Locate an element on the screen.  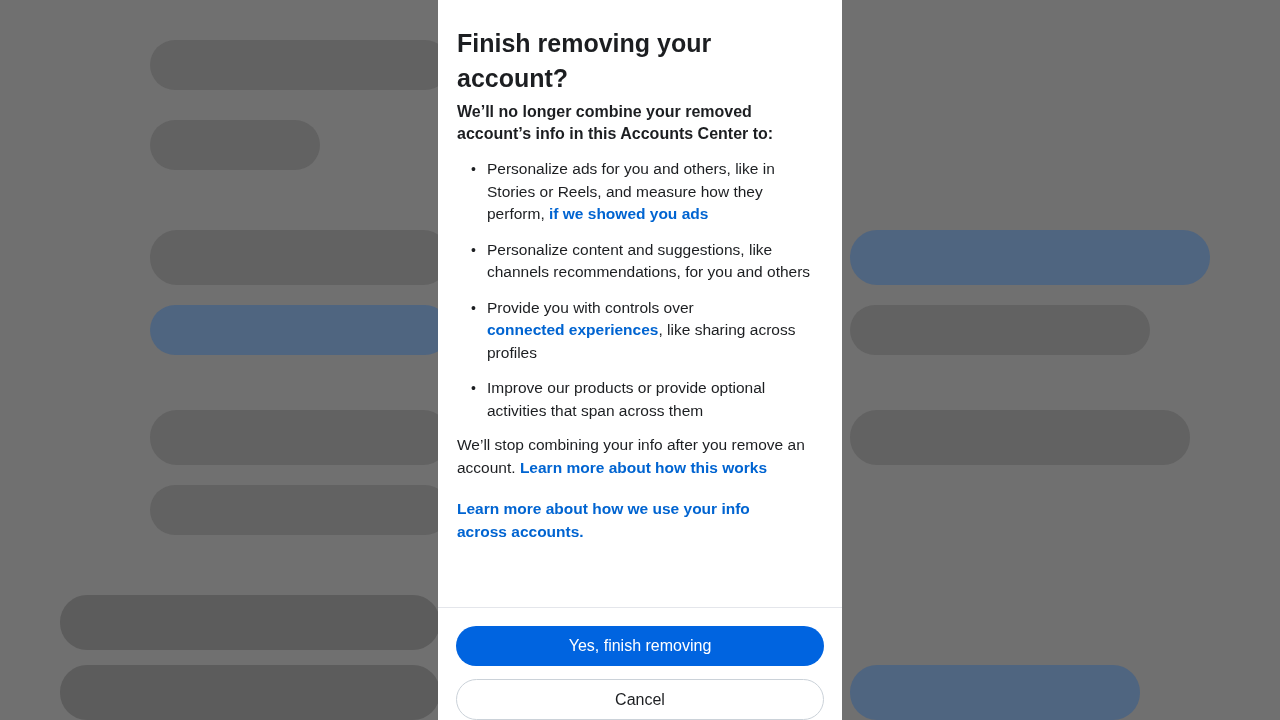
bullet-text: Personalize content and suggestions, like channels recommendations, for you and others is located at coordinates (649, 260).